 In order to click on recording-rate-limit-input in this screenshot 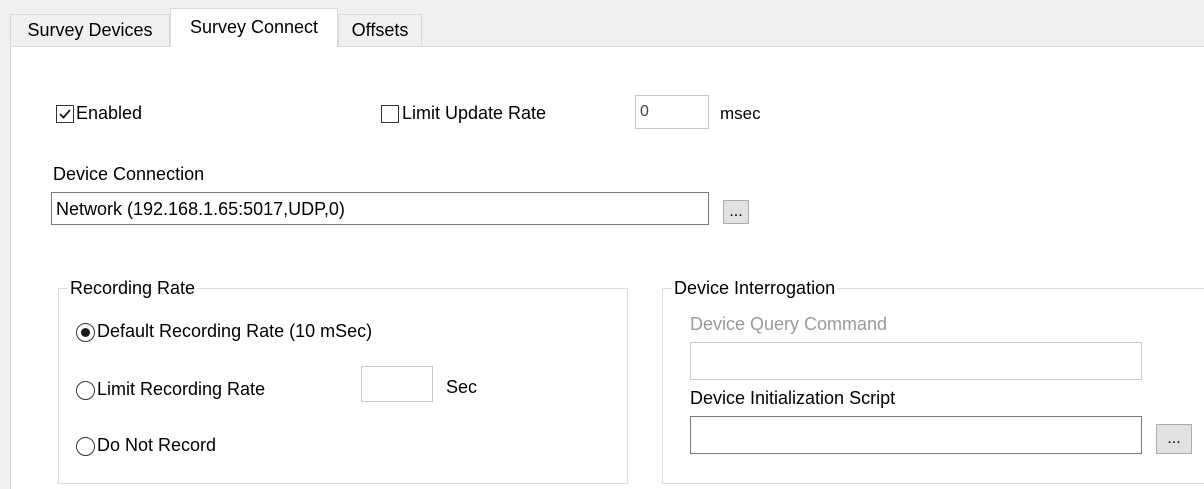, I will do `click(397, 384)`.